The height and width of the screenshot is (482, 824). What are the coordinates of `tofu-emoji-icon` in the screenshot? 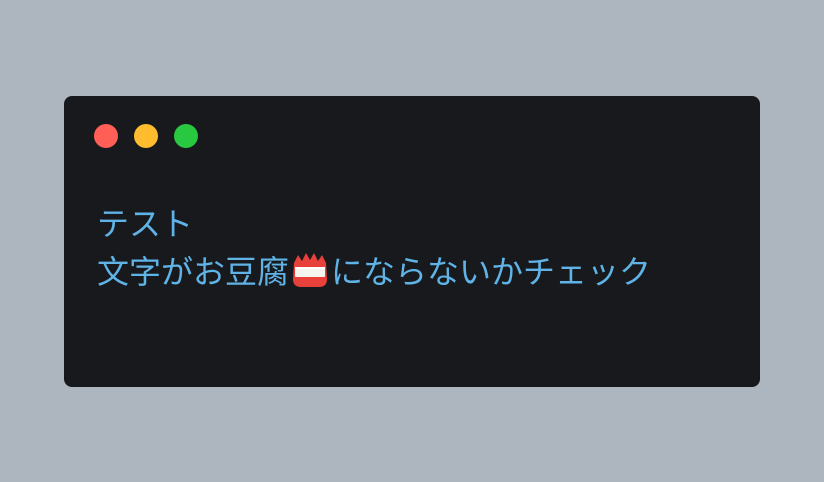 It's located at (310, 270).